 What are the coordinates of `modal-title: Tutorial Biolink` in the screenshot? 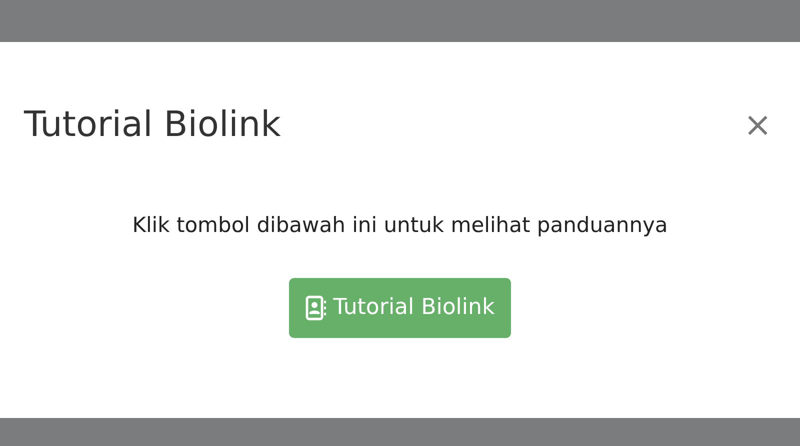 It's located at (152, 125).